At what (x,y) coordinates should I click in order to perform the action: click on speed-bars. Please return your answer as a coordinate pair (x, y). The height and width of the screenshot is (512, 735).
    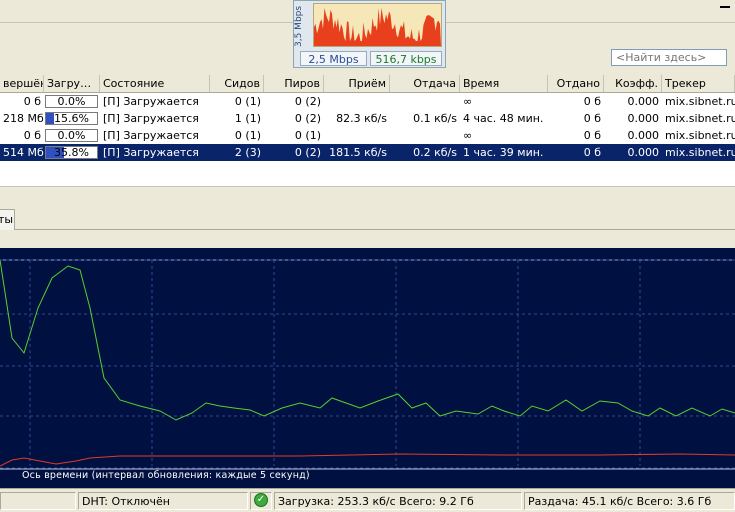
    Looking at the image, I should click on (377, 26).